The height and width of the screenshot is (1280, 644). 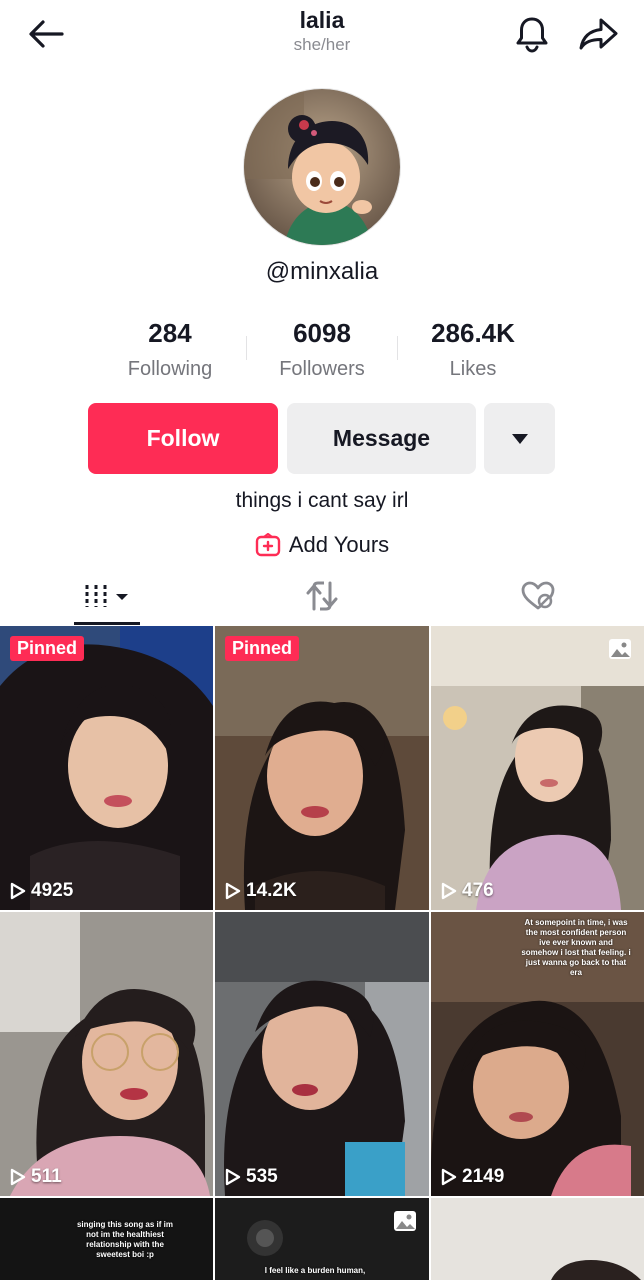 I want to click on view-count: 511, so click(x=36, y=1177).